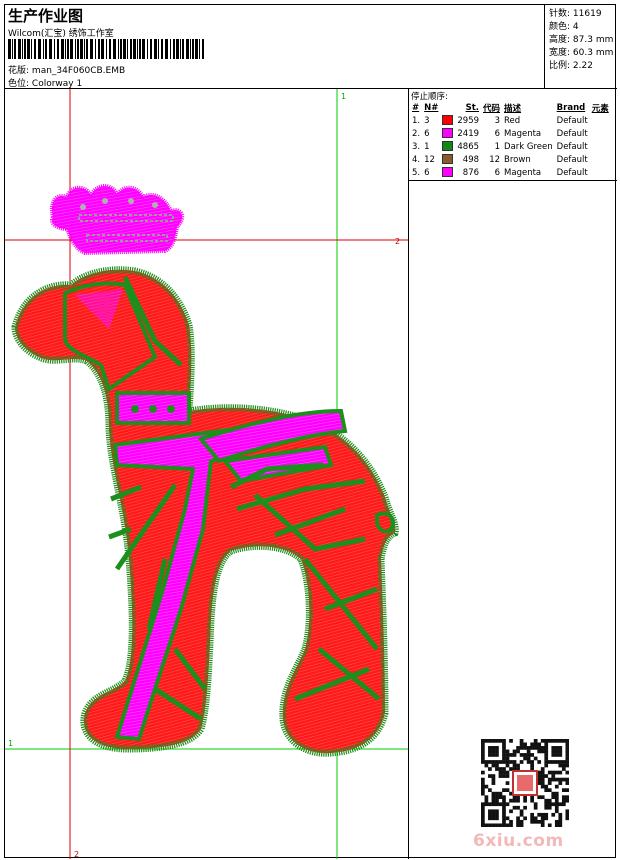 Image resolution: width=620 pixels, height=860 pixels. I want to click on color-row-n: 1, so click(427, 146).